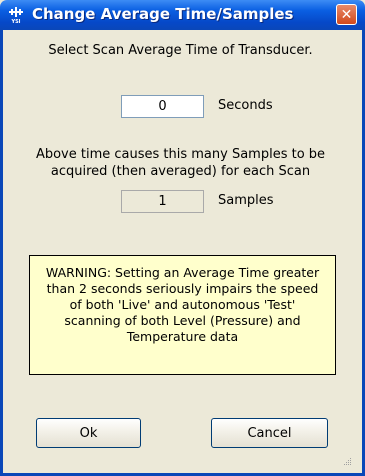 This screenshot has width=365, height=476. Describe the element at coordinates (15, 21) in the screenshot. I see `svg-text: YSI` at that location.